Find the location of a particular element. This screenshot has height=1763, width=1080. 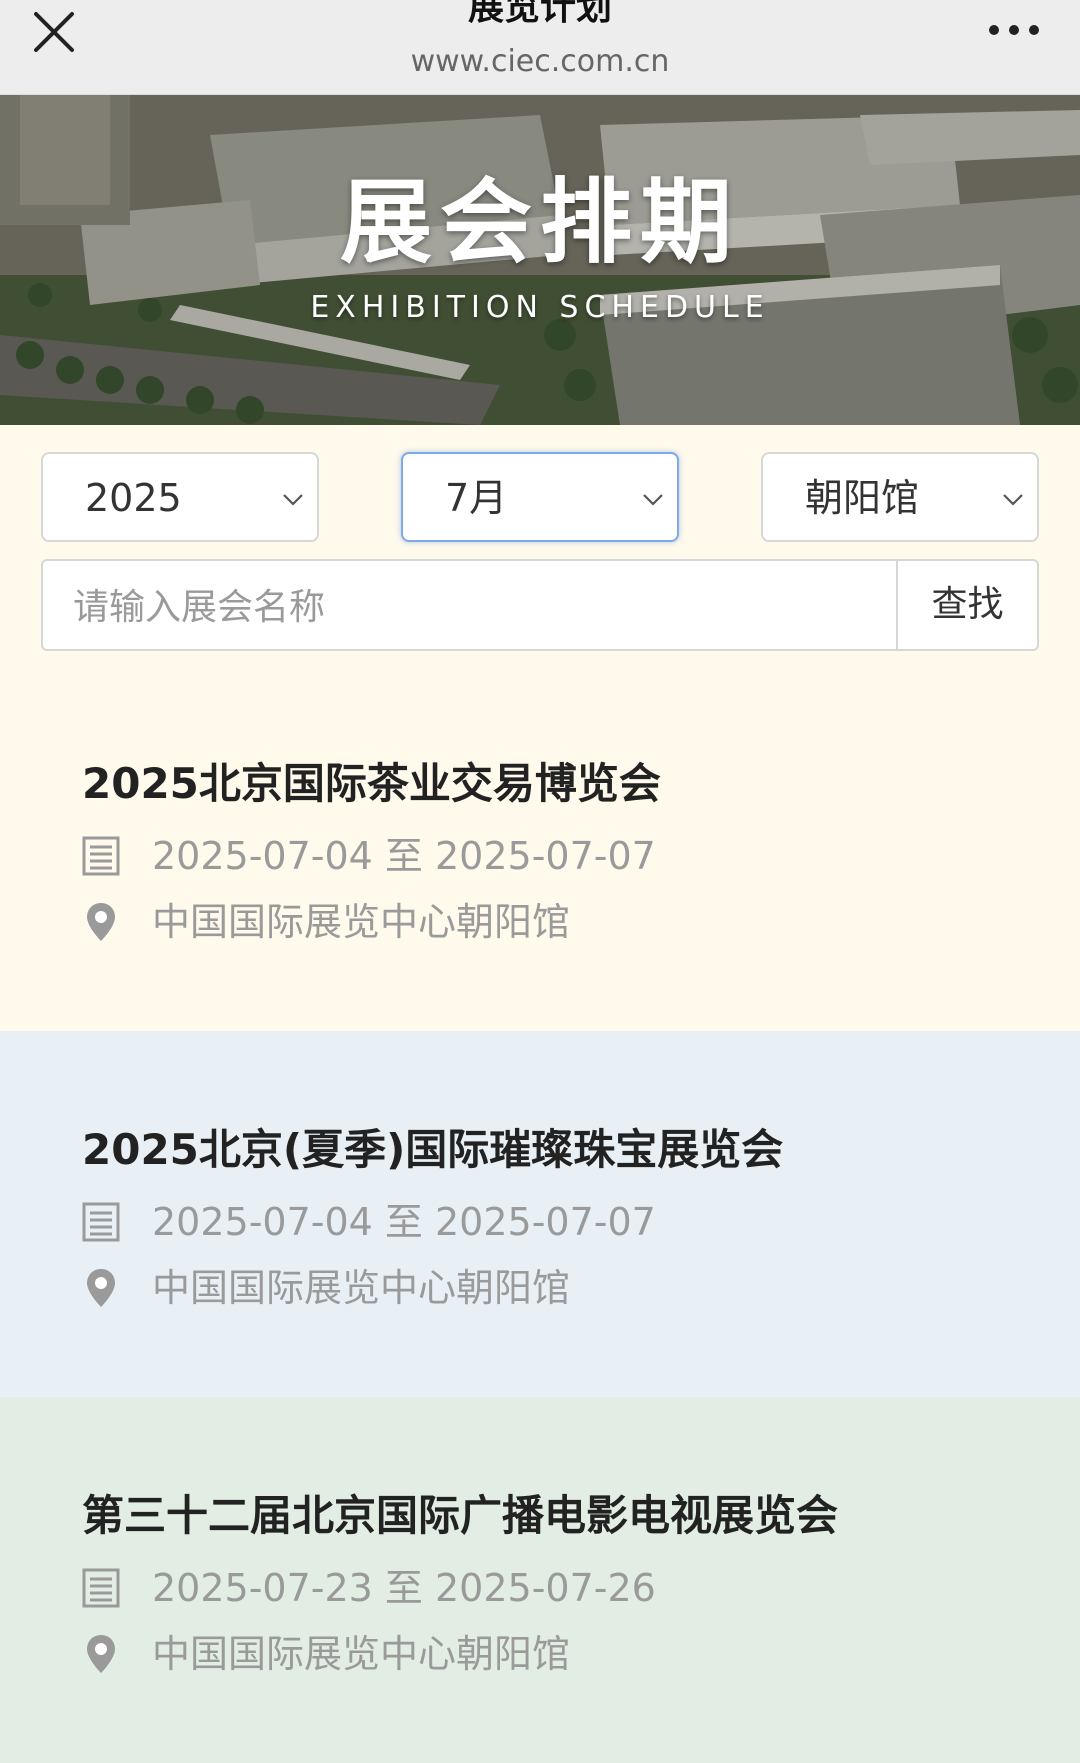

search-button: 查找 is located at coordinates (967, 605).